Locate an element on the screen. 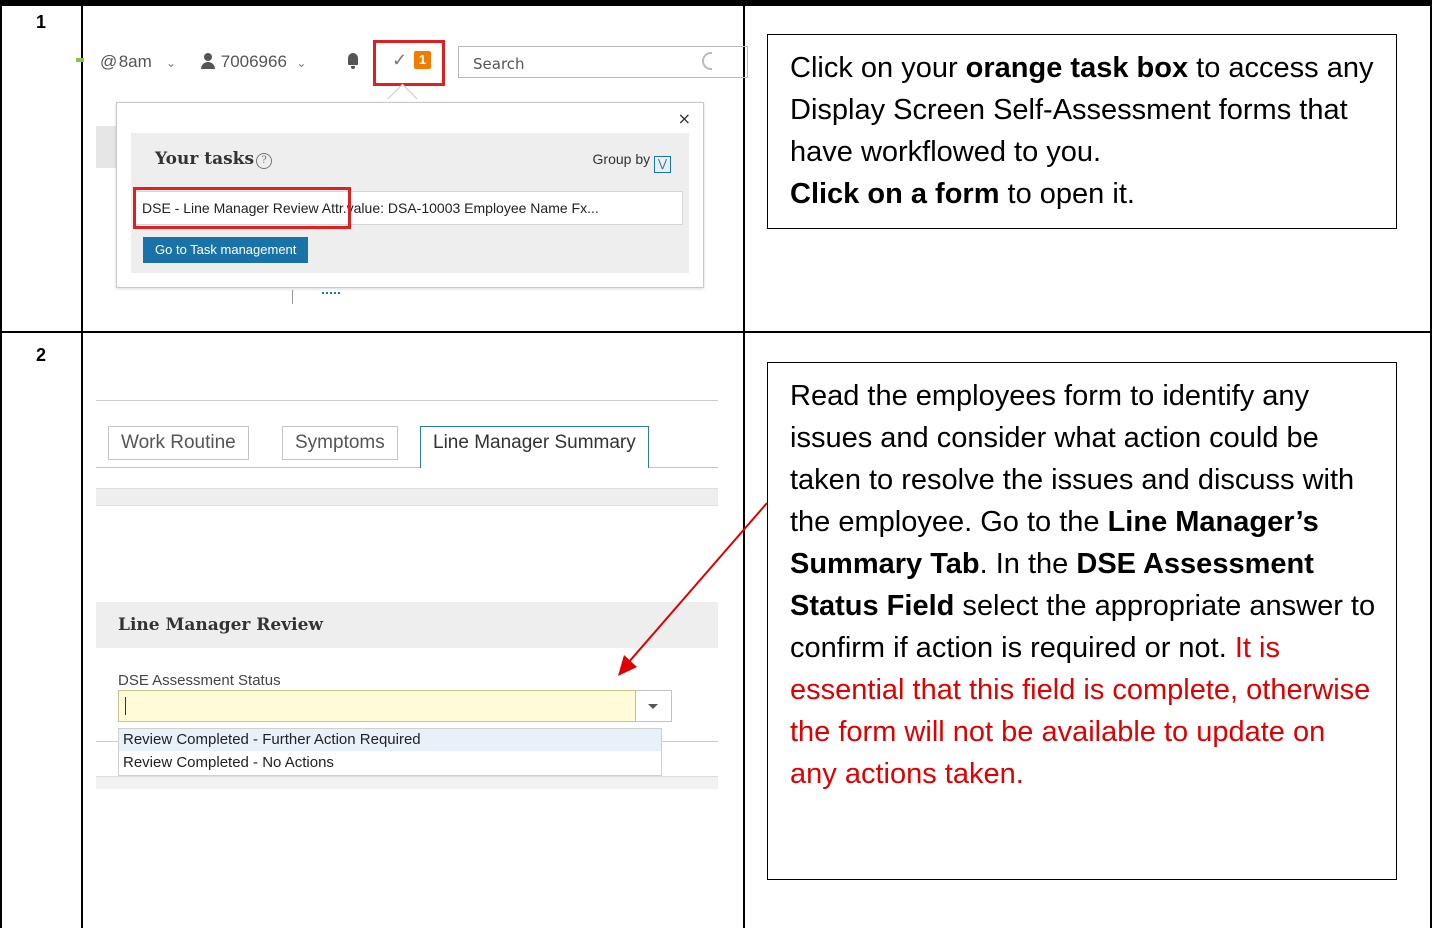 Image resolution: width=1432 pixels, height=928 pixels. table-top-border is located at coordinates (716, 3).